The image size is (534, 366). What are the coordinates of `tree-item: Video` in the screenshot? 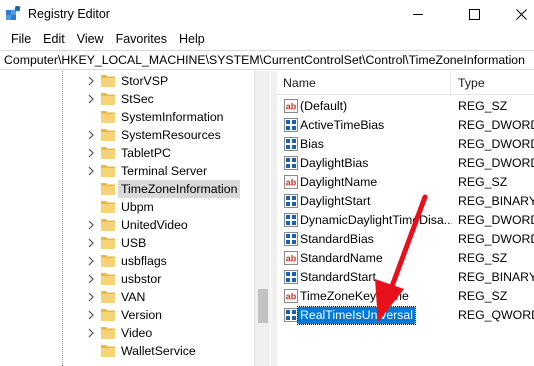 It's located at (127, 333).